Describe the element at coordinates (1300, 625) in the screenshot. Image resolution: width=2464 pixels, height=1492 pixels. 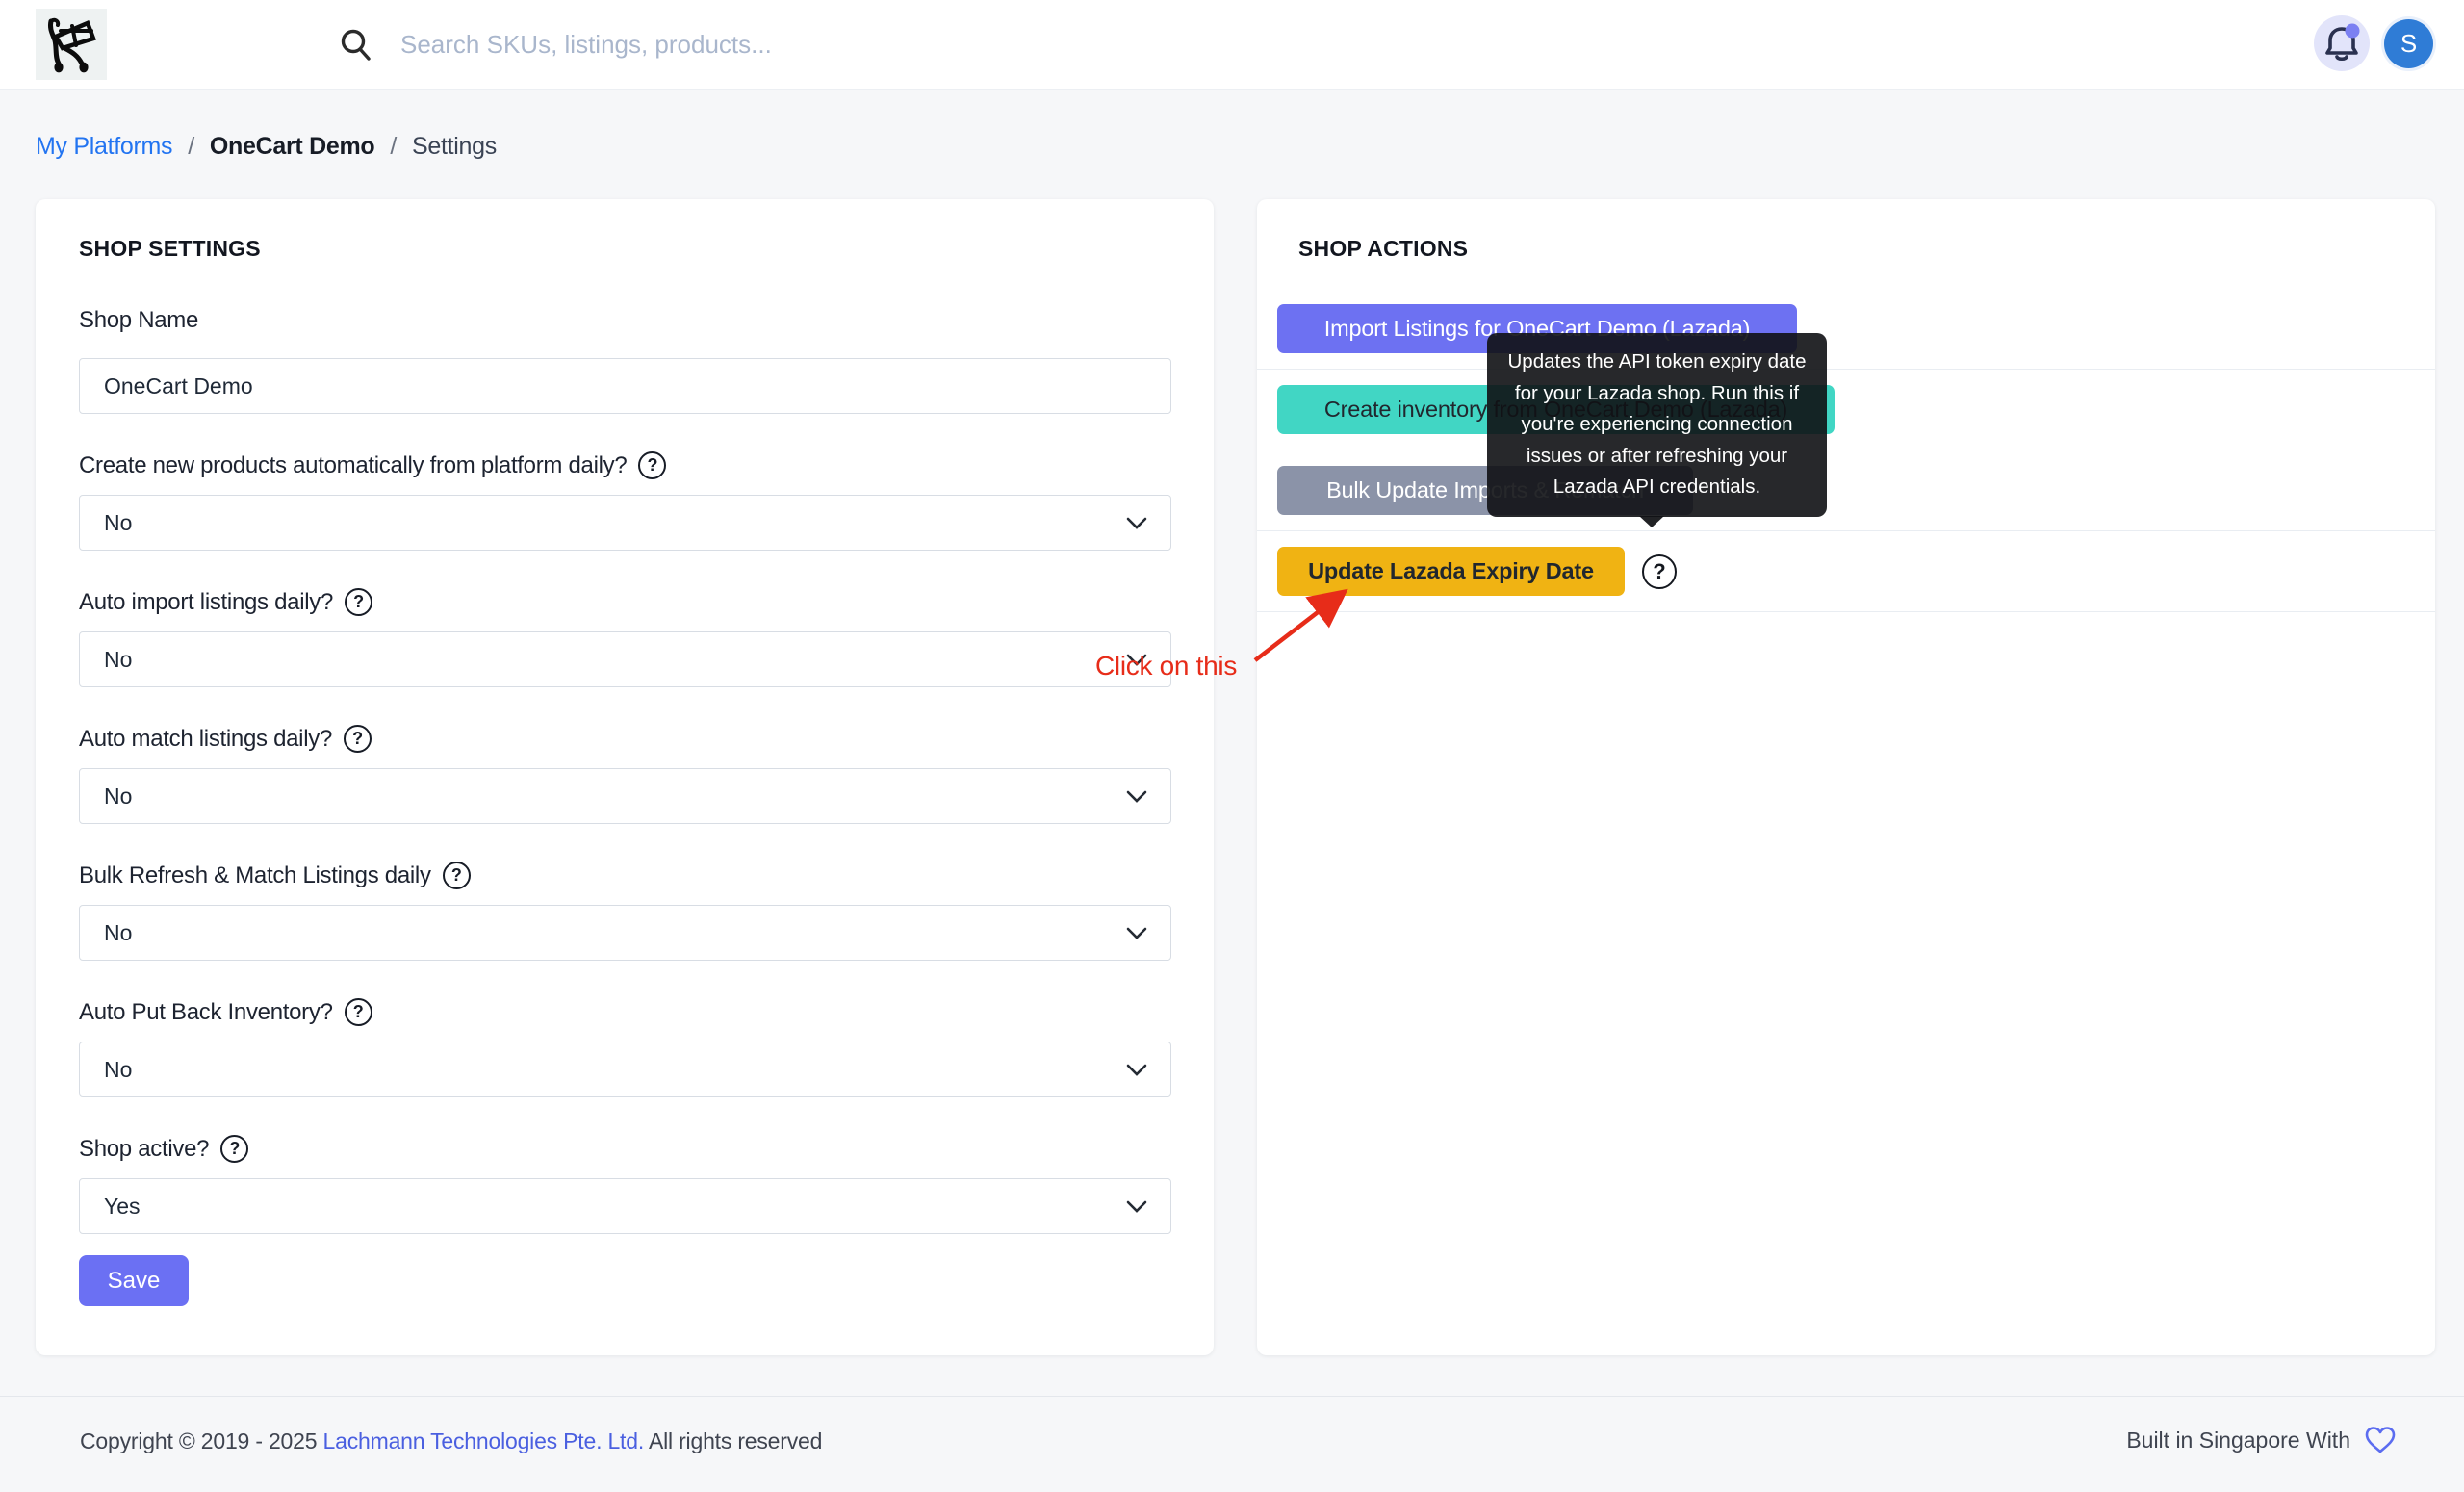
I see `annotation-arrow` at that location.